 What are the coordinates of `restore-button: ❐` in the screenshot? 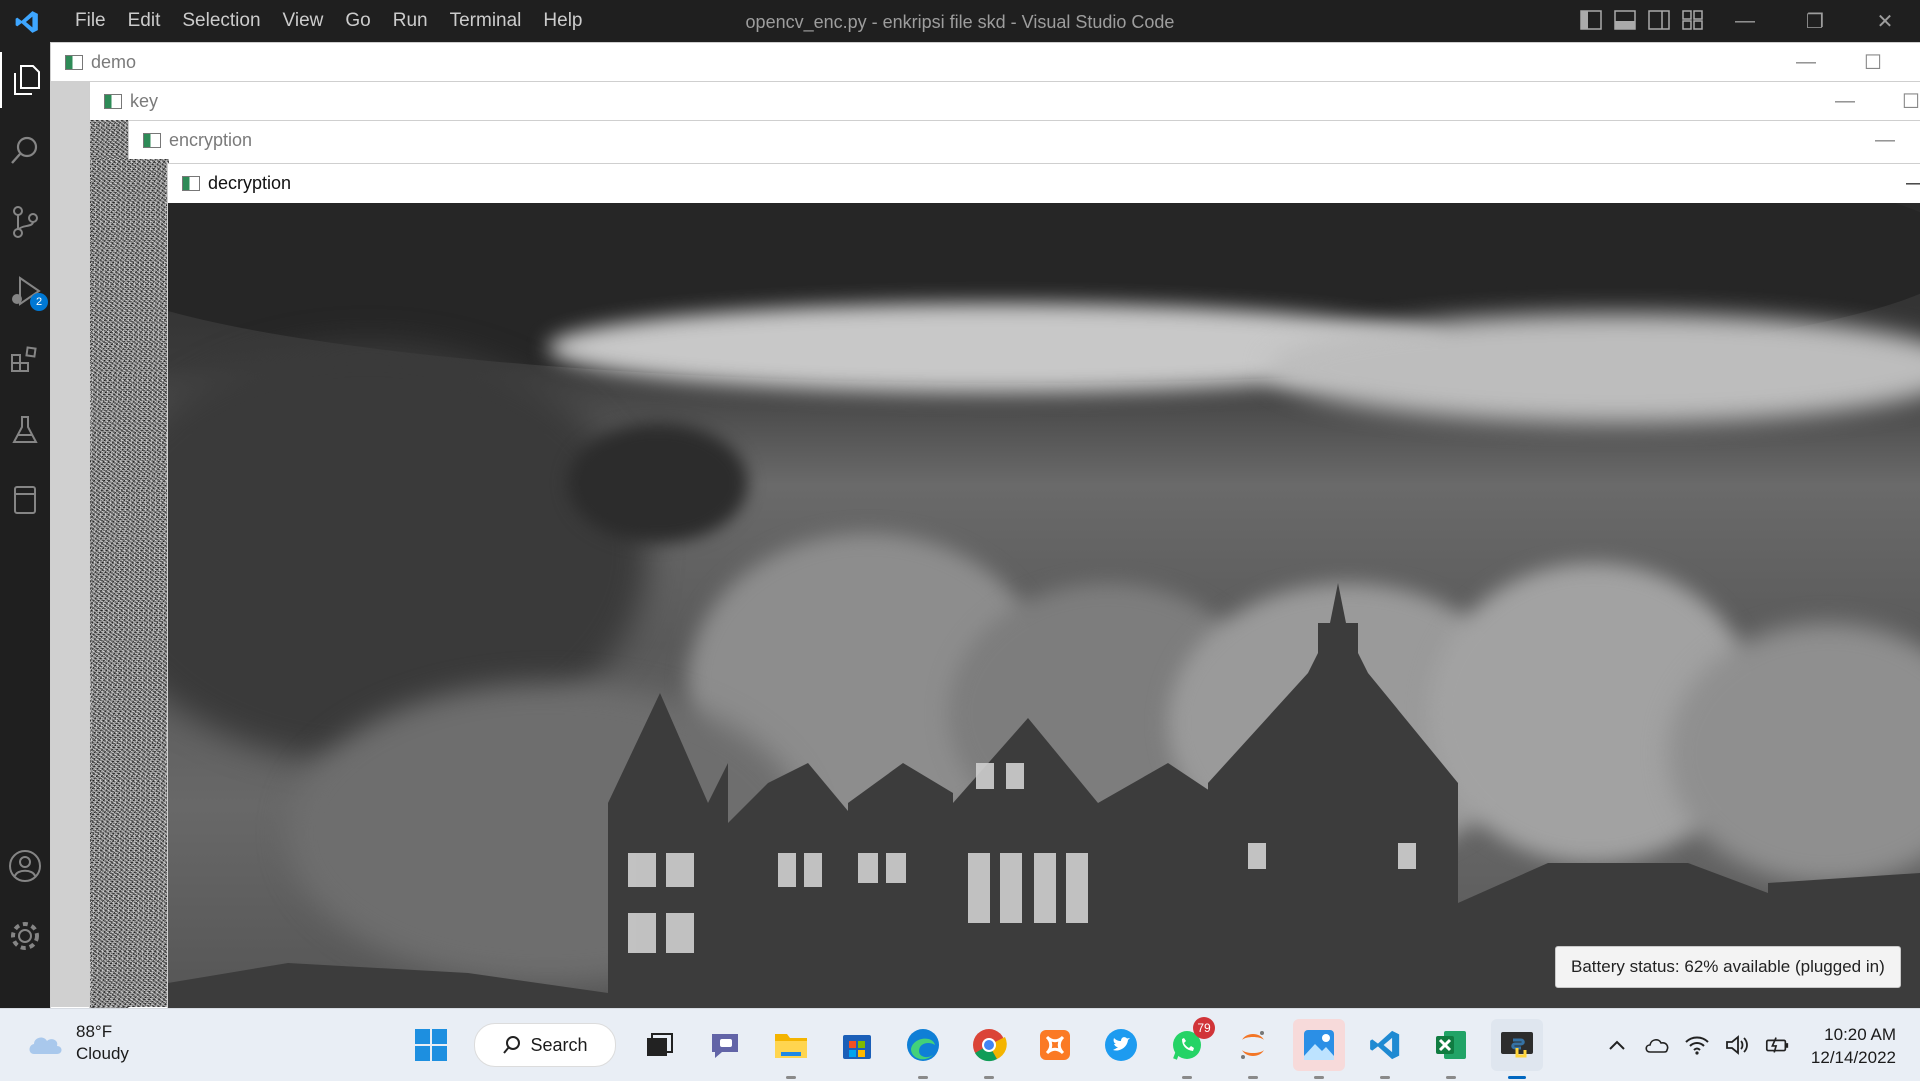 It's located at (1815, 21).